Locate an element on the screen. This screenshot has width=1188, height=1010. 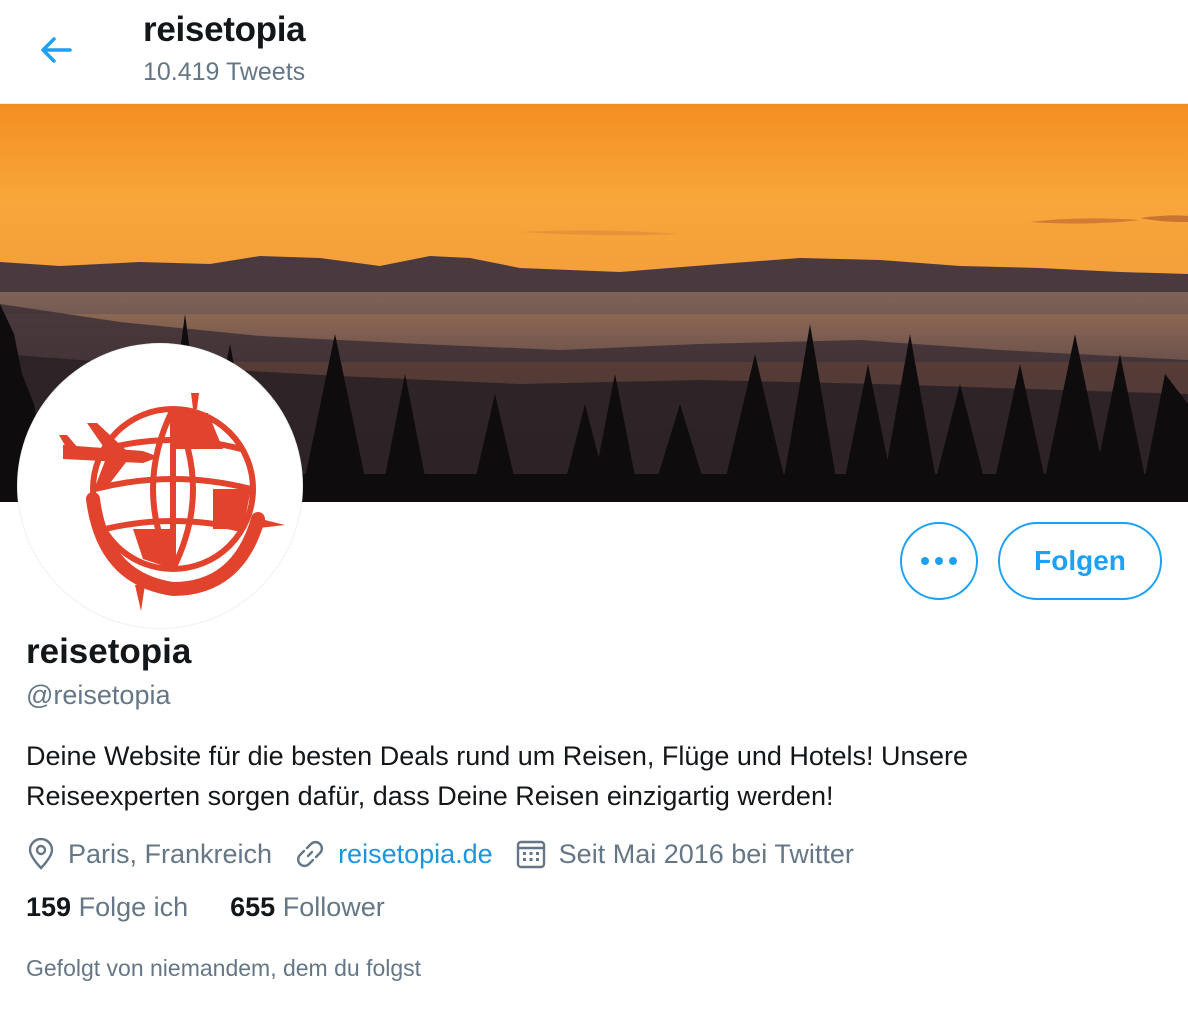
following-label: Folge ich is located at coordinates (133, 907).